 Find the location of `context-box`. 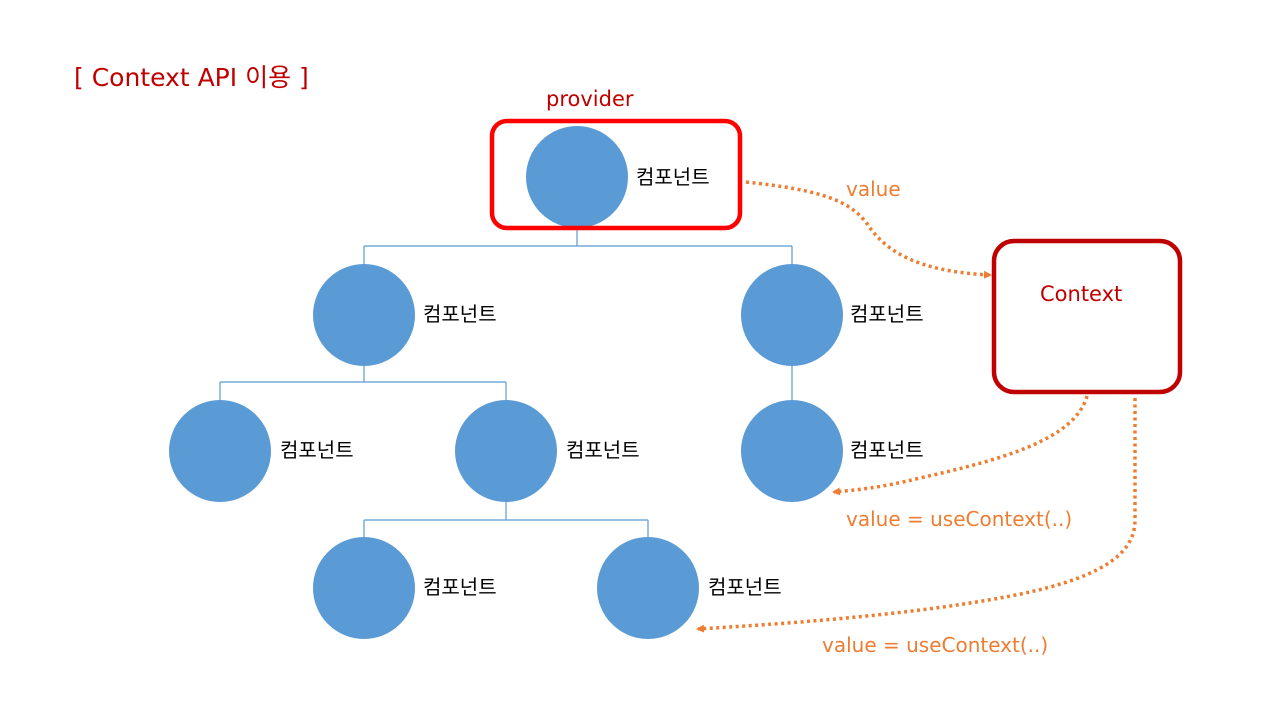

context-box is located at coordinates (1087, 316).